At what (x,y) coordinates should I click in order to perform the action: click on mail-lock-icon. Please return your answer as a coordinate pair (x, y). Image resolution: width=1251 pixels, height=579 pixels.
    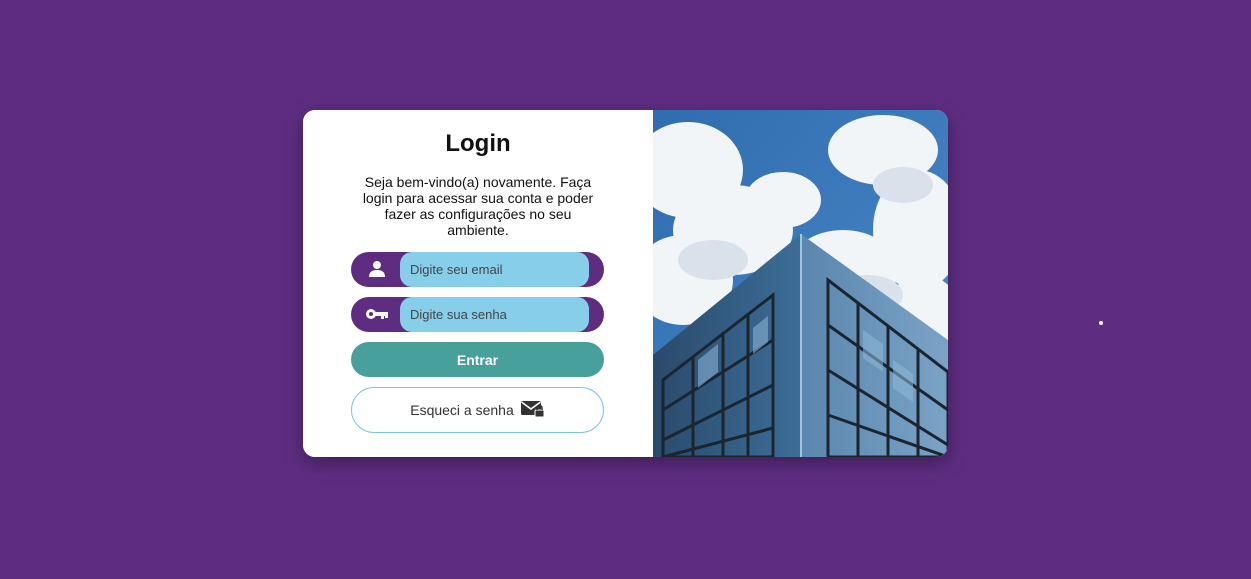
    Looking at the image, I should click on (532, 410).